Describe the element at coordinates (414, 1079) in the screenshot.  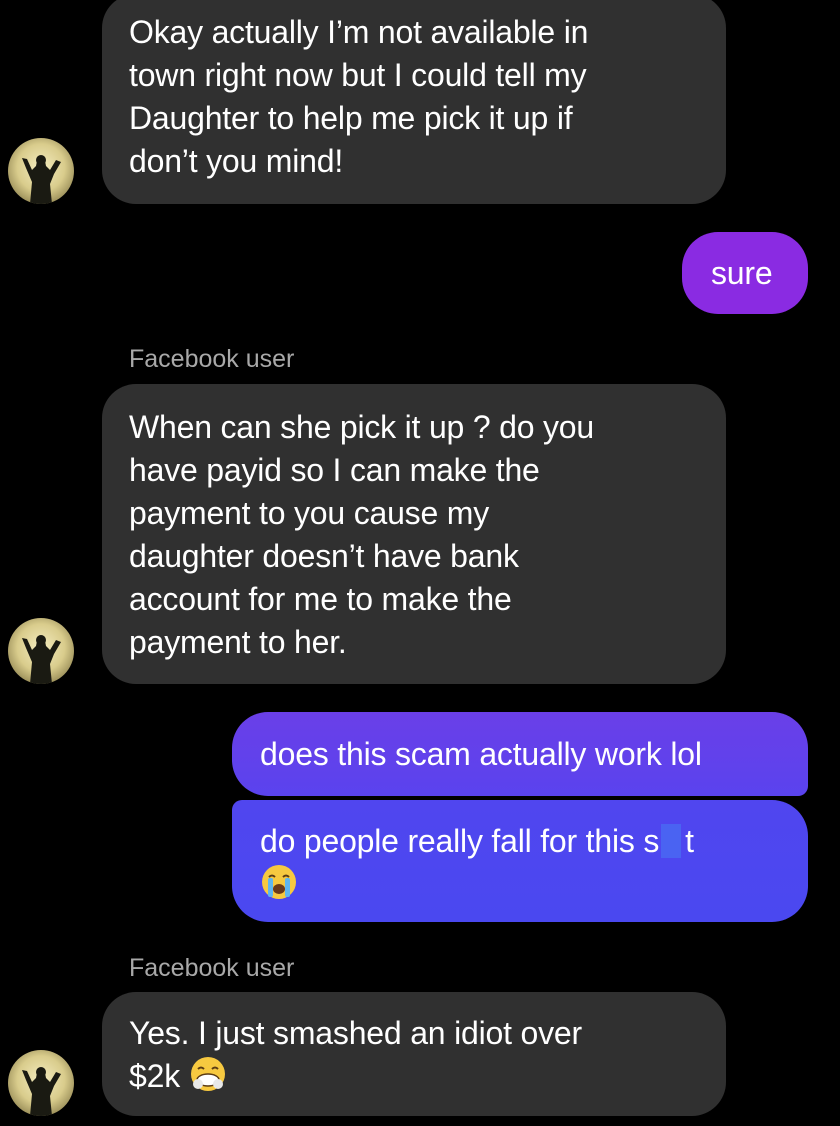
I see `message-line: $2k` at that location.